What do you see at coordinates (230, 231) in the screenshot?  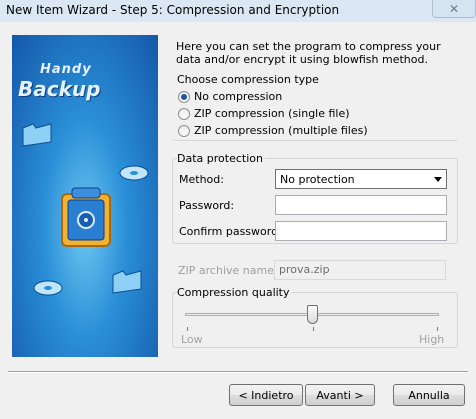 I see `confirm-password-label: Confirm password:` at bounding box center [230, 231].